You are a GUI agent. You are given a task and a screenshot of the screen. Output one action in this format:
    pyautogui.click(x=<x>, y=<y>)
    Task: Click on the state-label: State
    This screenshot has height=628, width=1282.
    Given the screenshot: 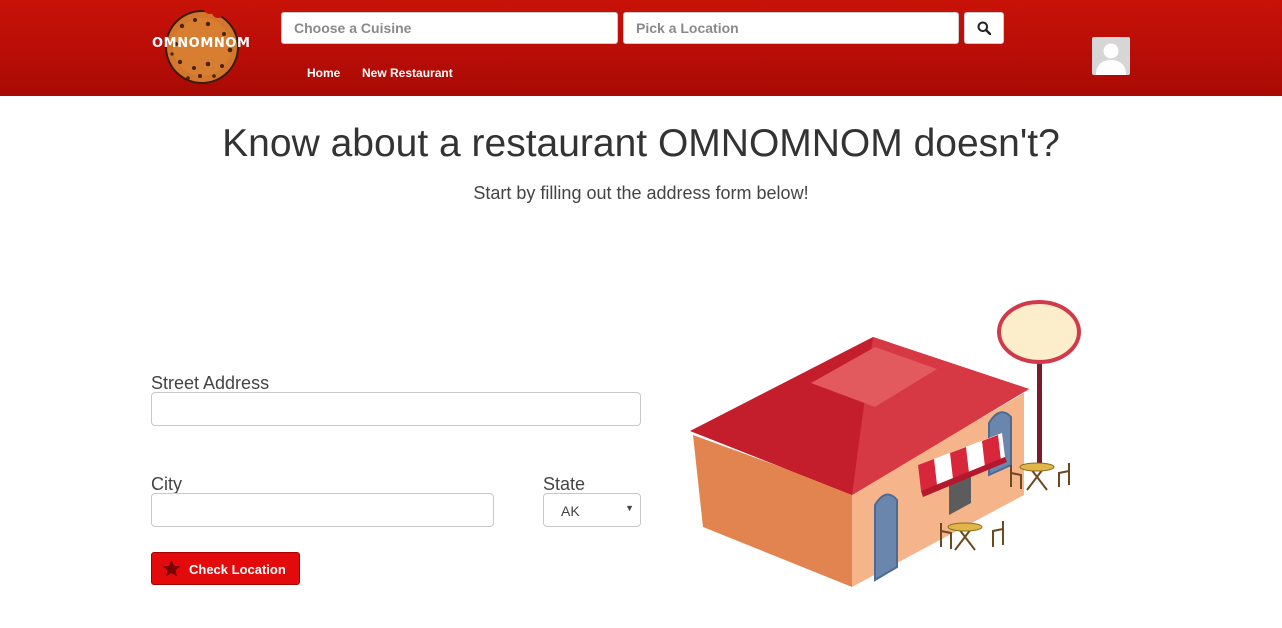 What is the action you would take?
    pyautogui.click(x=564, y=484)
    